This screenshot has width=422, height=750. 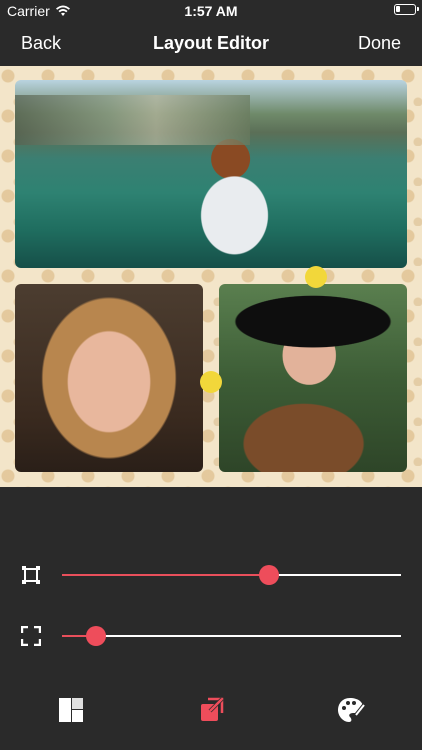 I want to click on status-time: 1:57 AM, so click(x=211, y=11).